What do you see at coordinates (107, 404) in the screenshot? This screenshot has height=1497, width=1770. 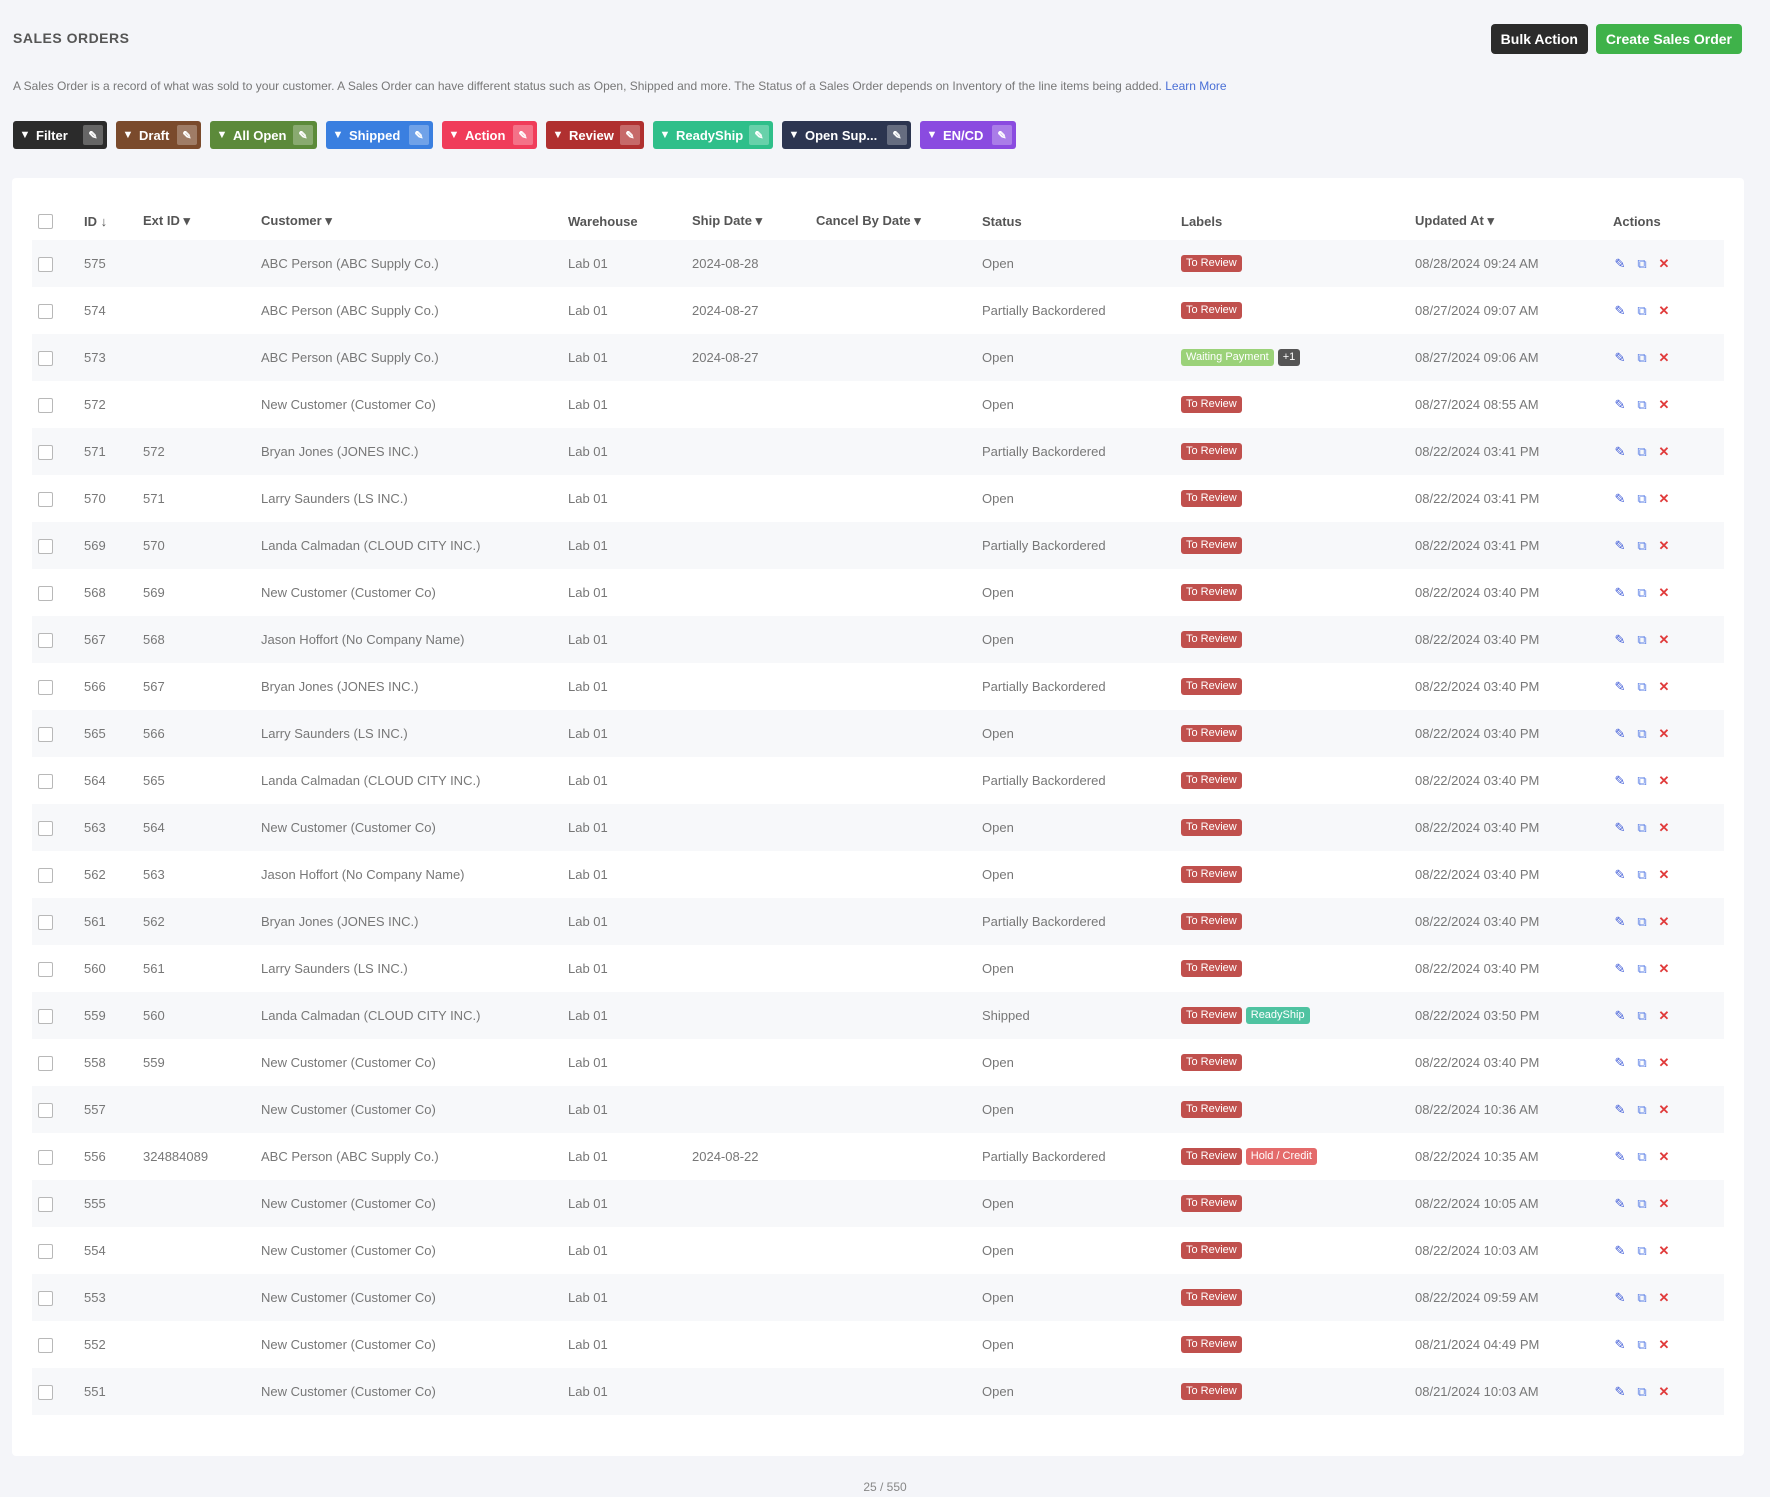 I see `cell-id: 572` at bounding box center [107, 404].